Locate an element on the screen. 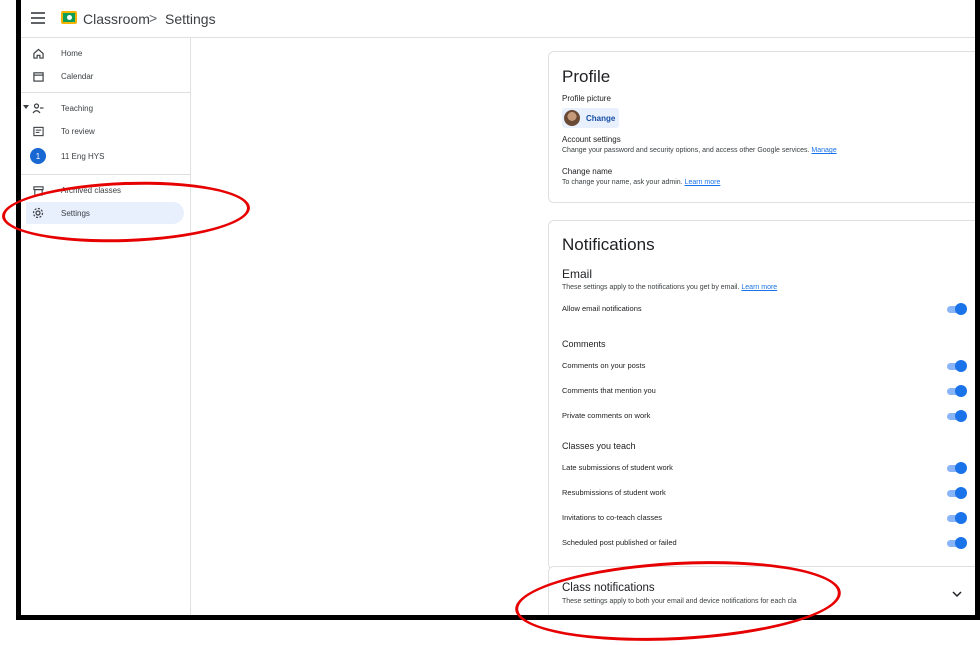 This screenshot has width=980, height=645. name-desc-text: To change your name, ask your admin. is located at coordinates (622, 182).